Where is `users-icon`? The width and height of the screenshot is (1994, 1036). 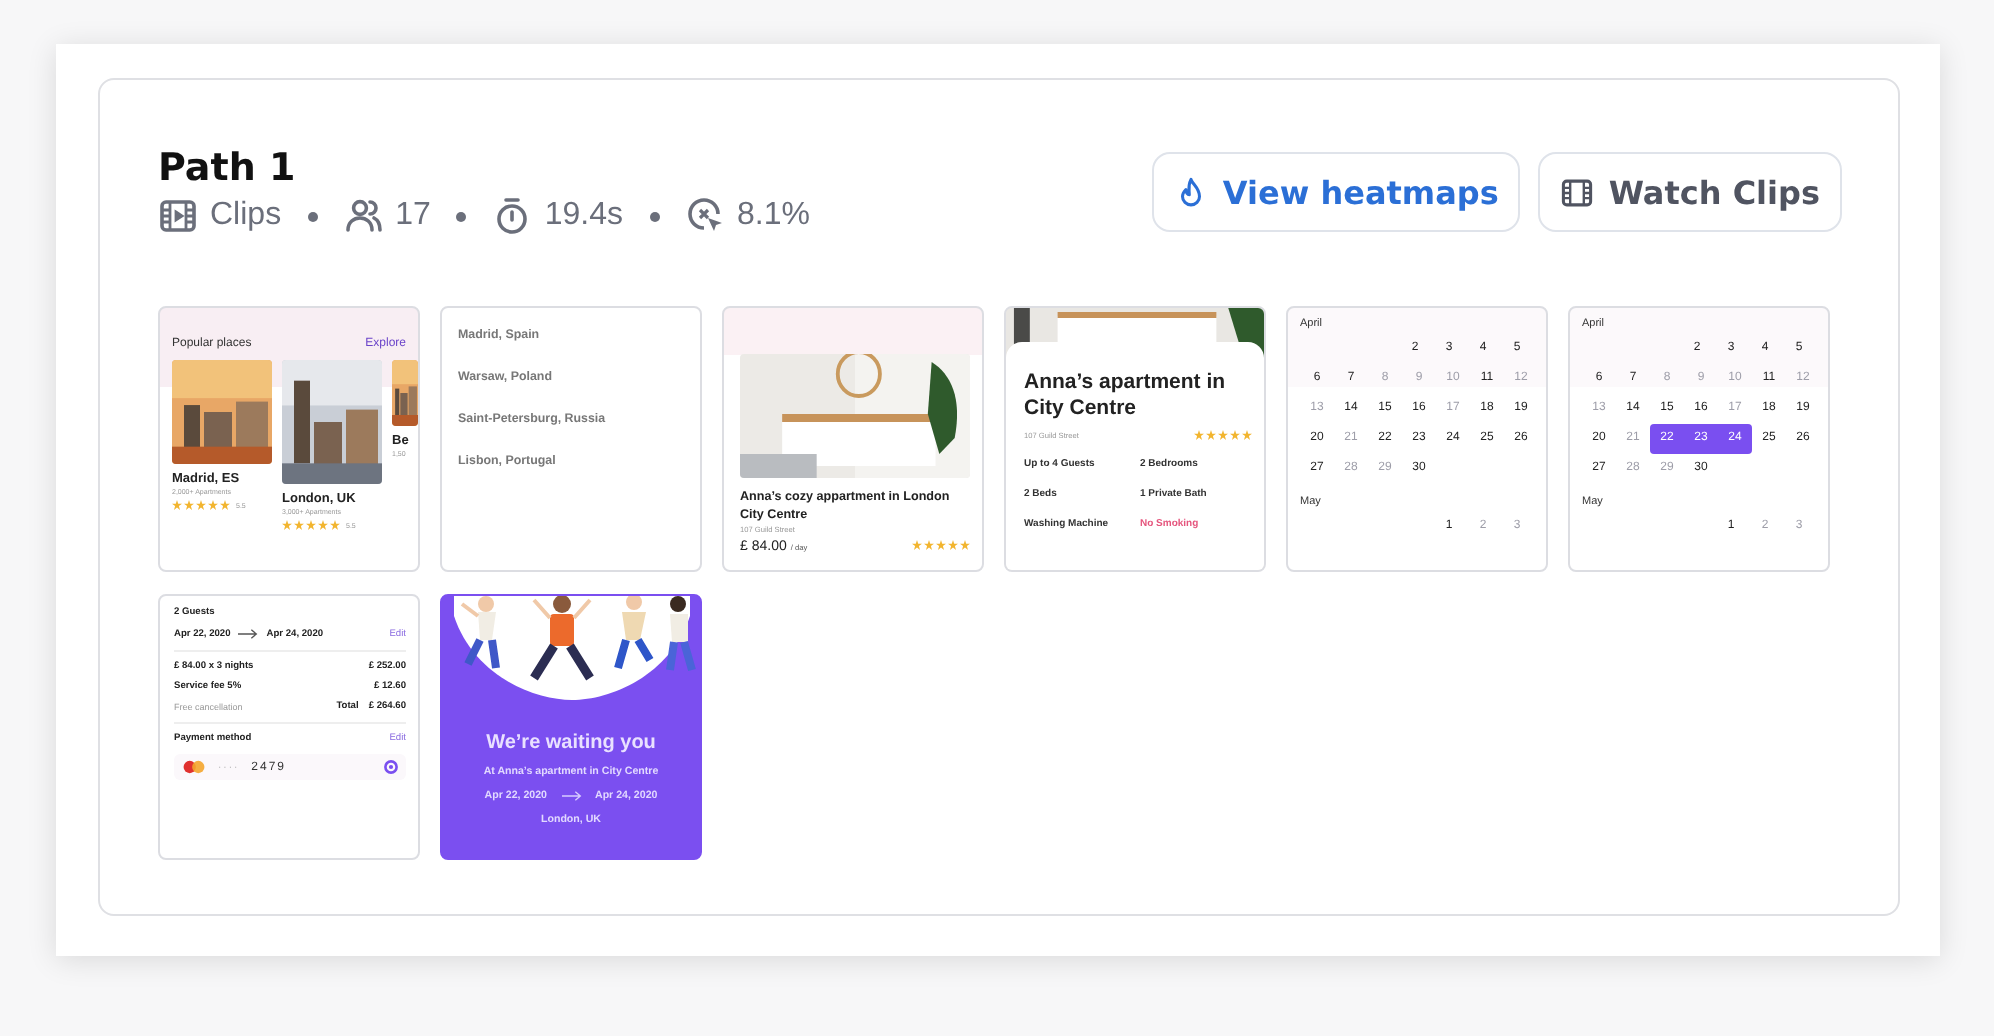 users-icon is located at coordinates (363, 216).